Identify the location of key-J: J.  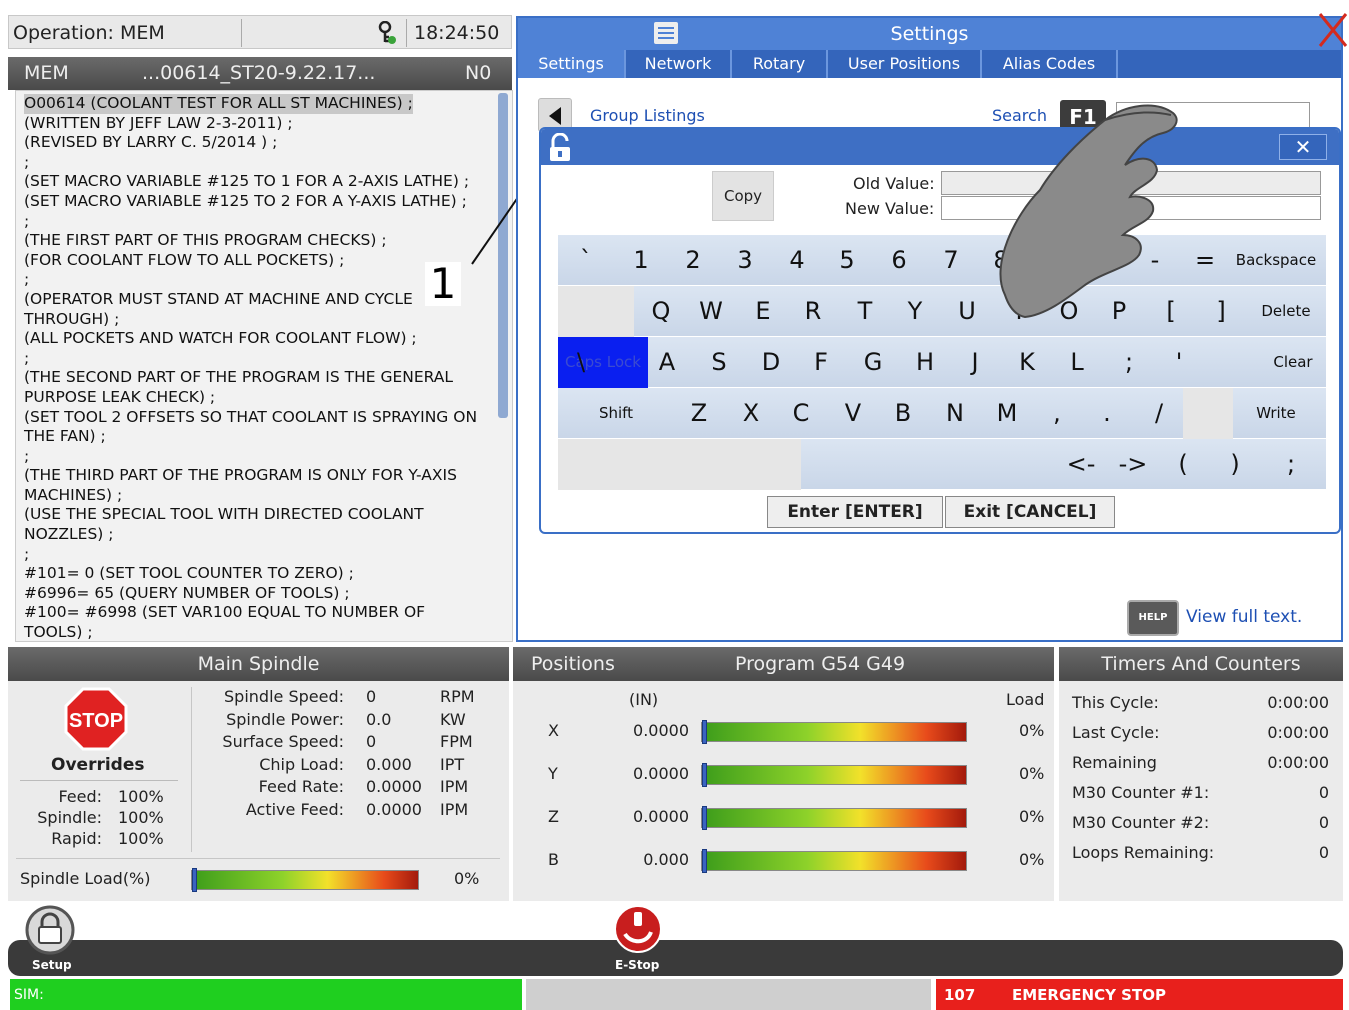
(975, 362).